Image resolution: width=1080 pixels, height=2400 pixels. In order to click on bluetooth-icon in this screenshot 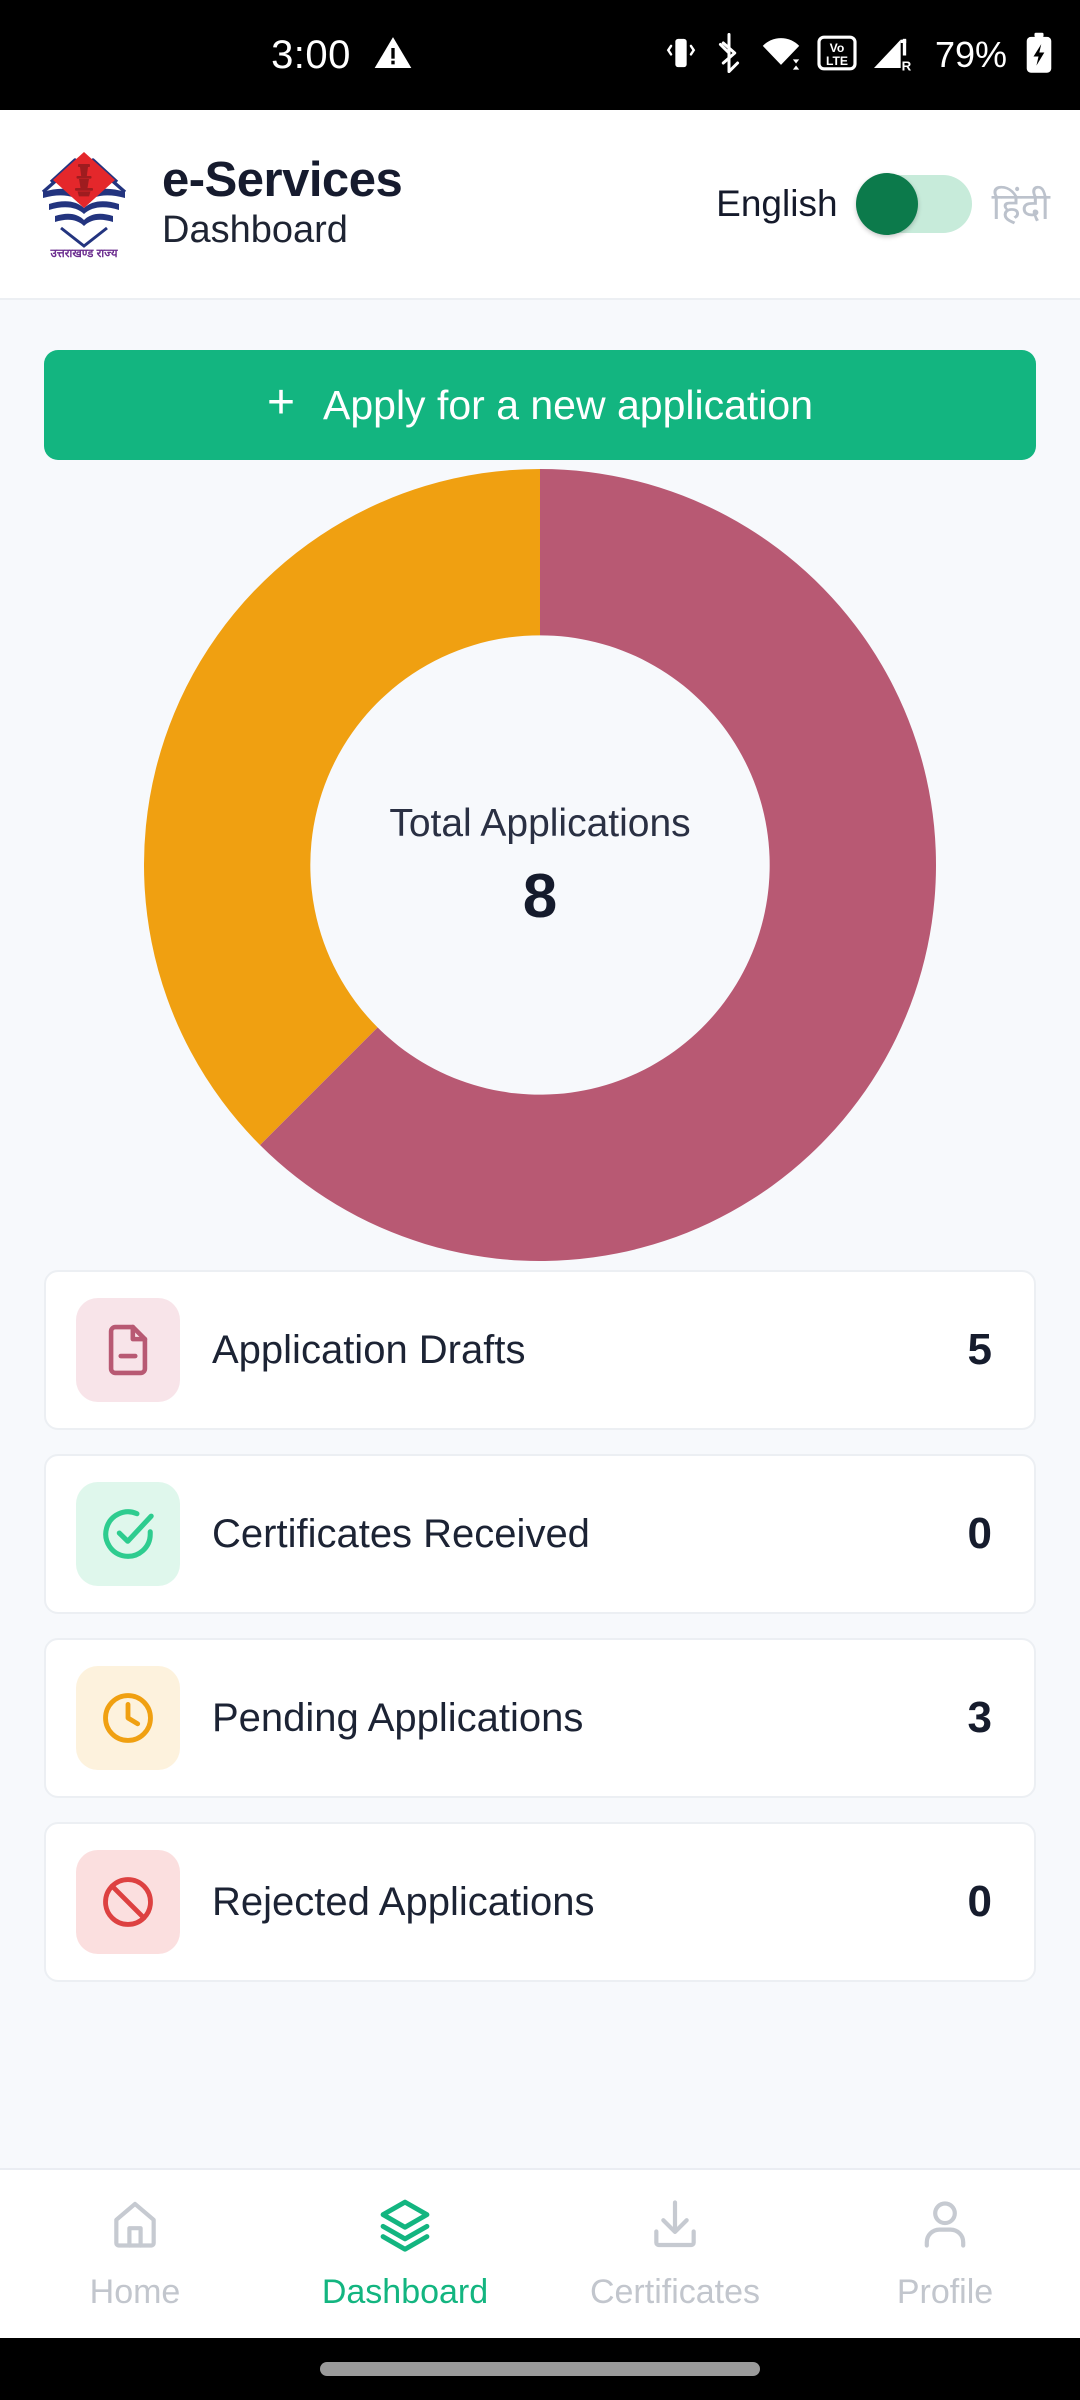, I will do `click(729, 55)`.